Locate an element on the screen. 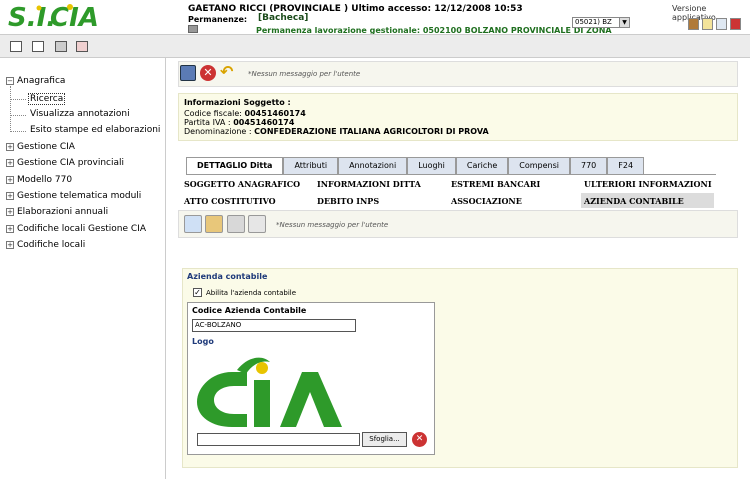 This screenshot has height=479, width=750. section-azienda-contabile: AZIENDA CONTABILE is located at coordinates (634, 201).